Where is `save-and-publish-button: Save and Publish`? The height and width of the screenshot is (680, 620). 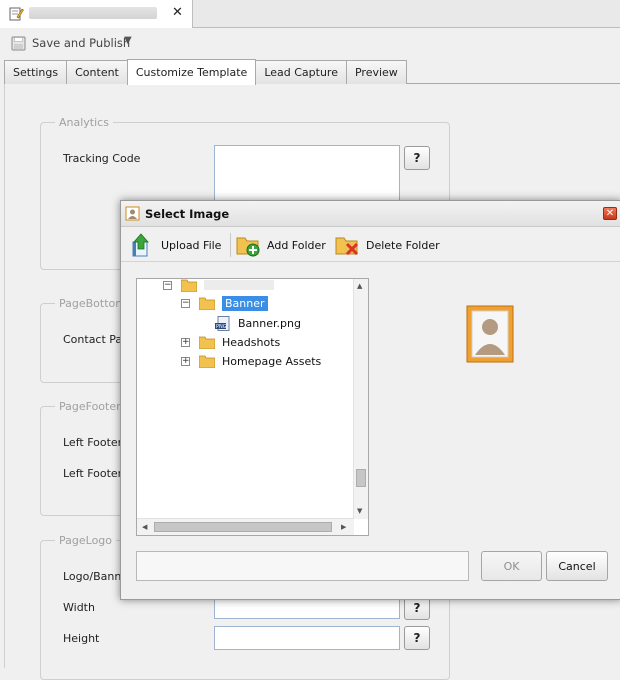
save-and-publish-button: Save and Publish is located at coordinates (70, 43).